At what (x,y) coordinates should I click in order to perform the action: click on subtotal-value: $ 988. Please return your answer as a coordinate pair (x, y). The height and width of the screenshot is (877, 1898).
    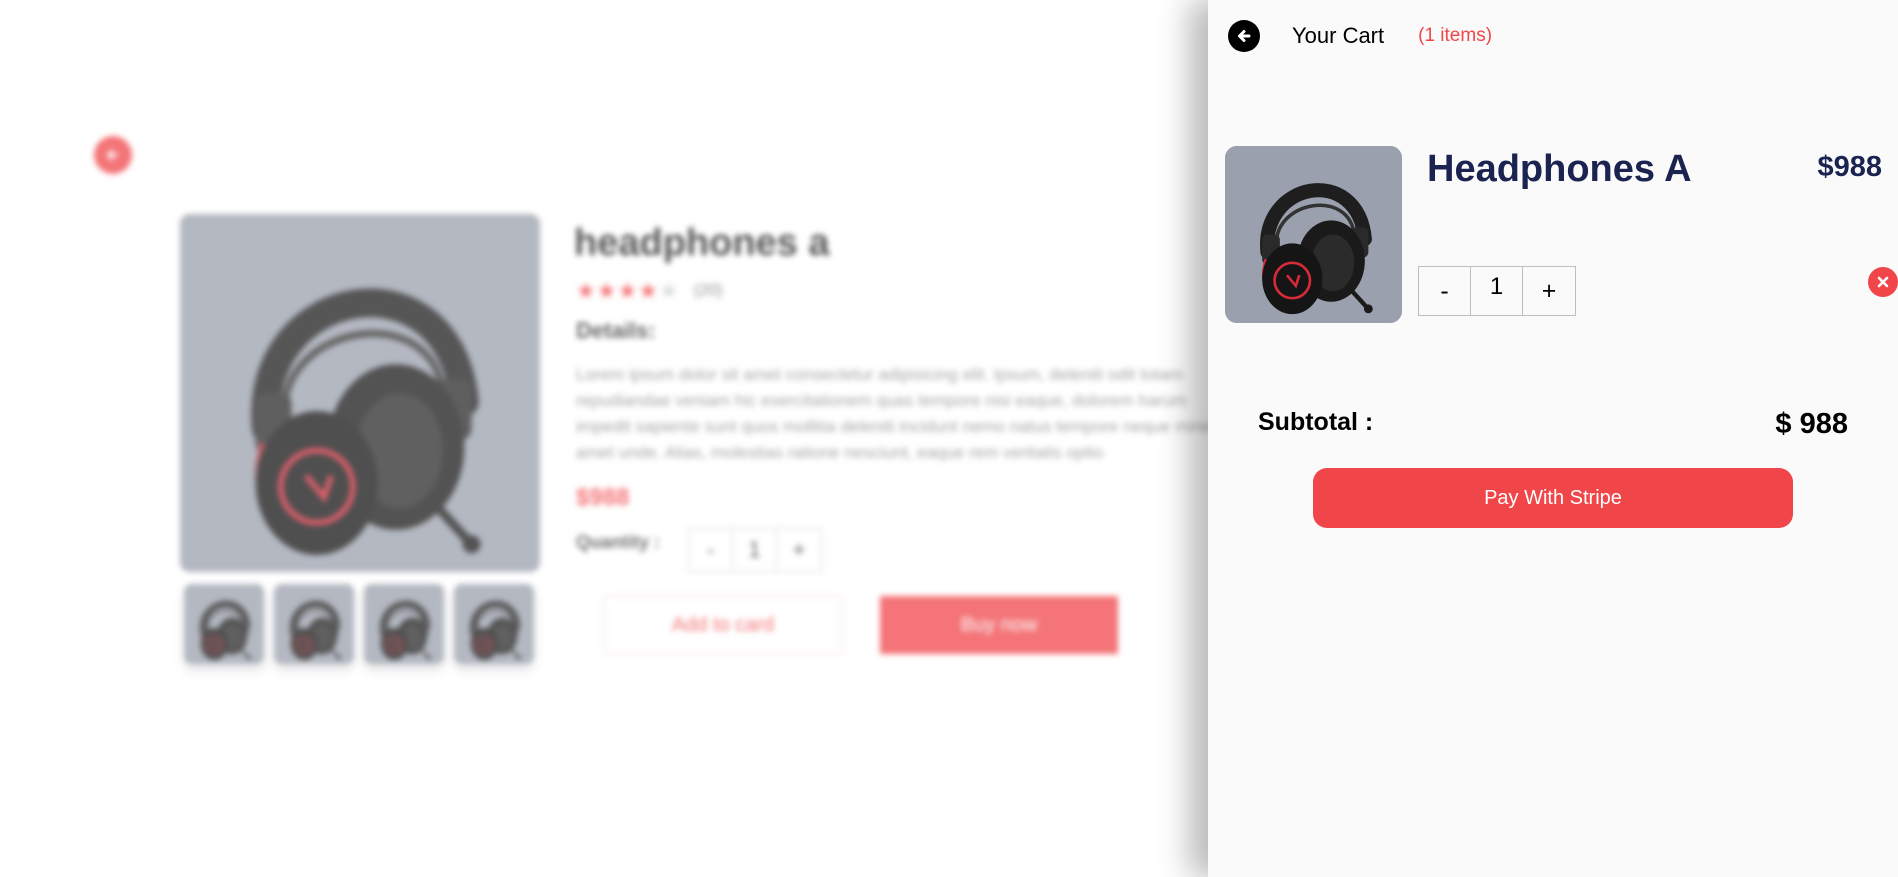
    Looking at the image, I should click on (1811, 424).